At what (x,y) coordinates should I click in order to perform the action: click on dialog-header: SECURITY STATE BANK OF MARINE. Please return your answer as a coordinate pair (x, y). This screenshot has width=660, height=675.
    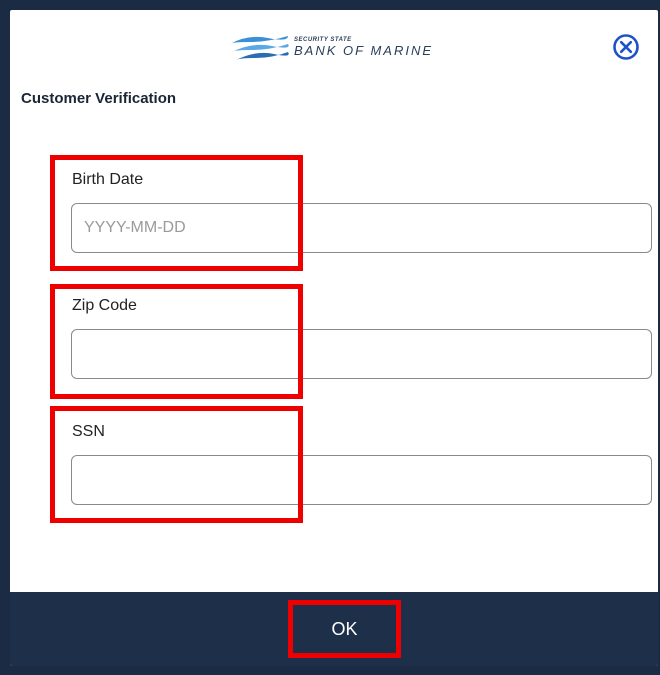
    Looking at the image, I should click on (334, 45).